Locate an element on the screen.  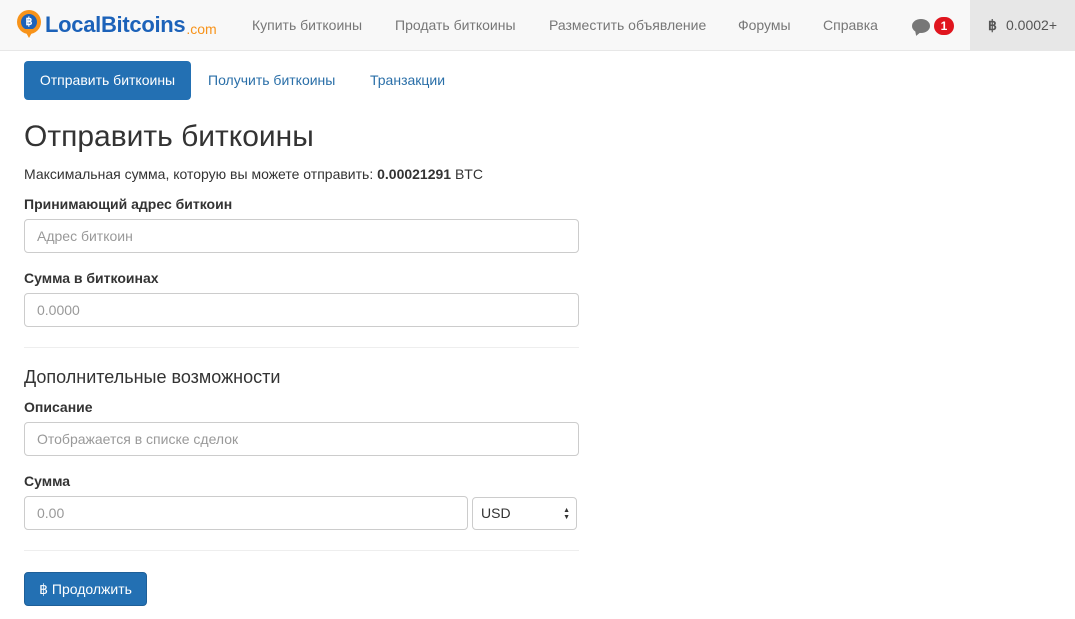
extra-options-heading: Дополнительные возможности is located at coordinates (152, 377).